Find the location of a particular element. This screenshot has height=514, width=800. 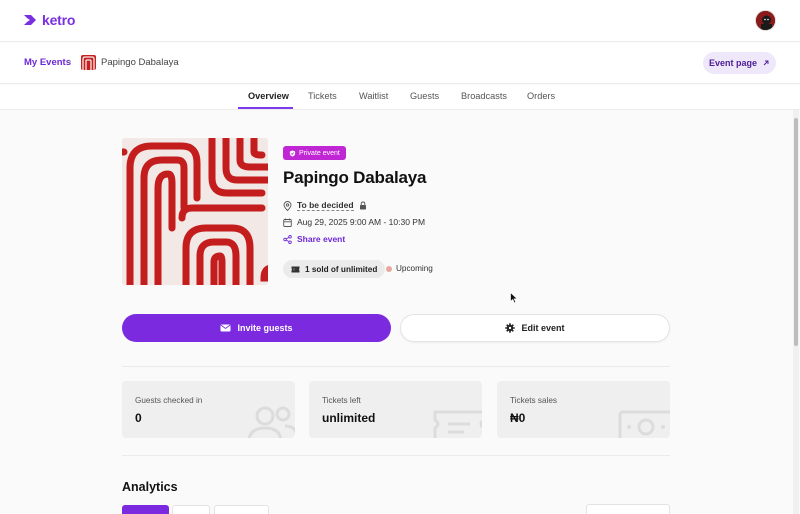

brand-logo: ketro is located at coordinates (49, 20).